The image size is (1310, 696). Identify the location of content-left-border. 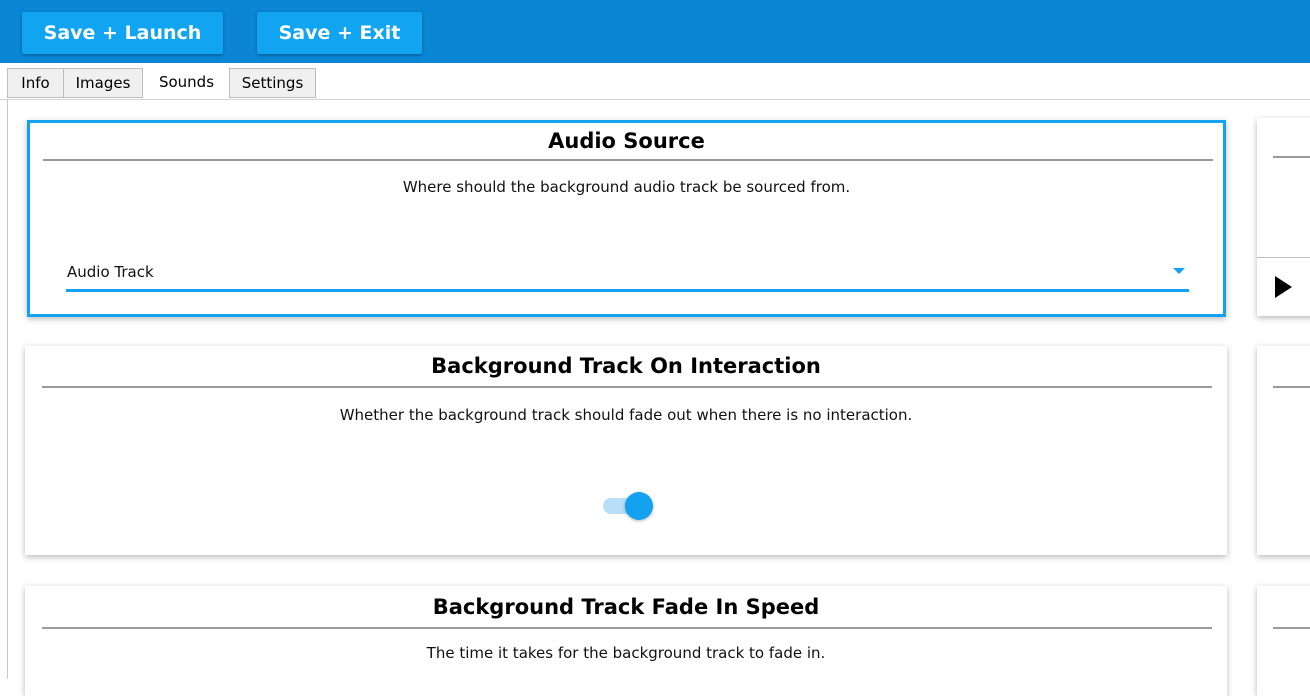
(7, 389).